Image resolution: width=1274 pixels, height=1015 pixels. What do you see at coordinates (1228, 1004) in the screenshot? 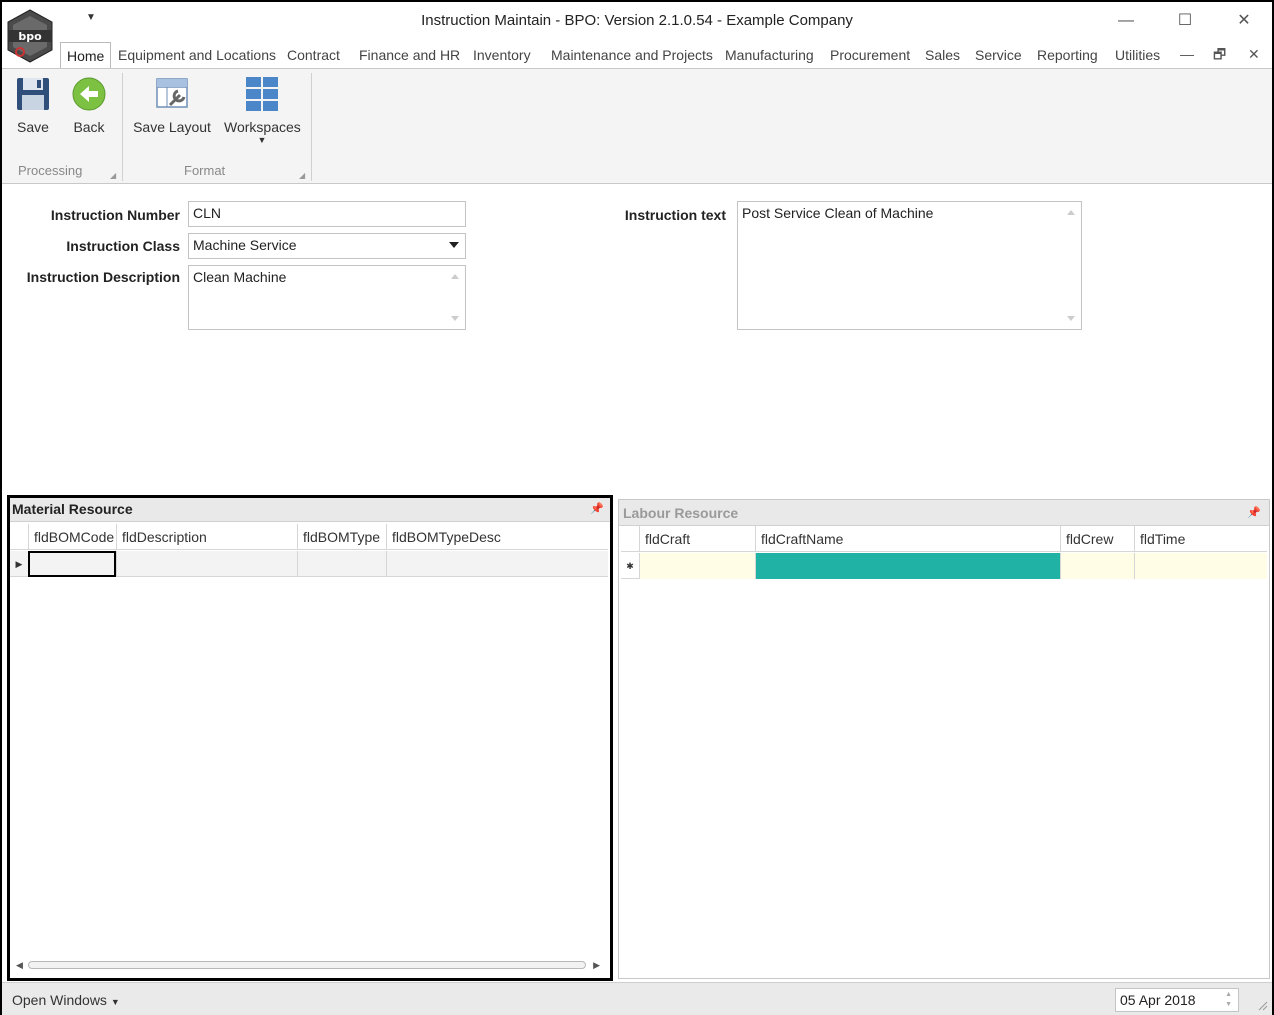
I see `spin-down-icon: ▼` at bounding box center [1228, 1004].